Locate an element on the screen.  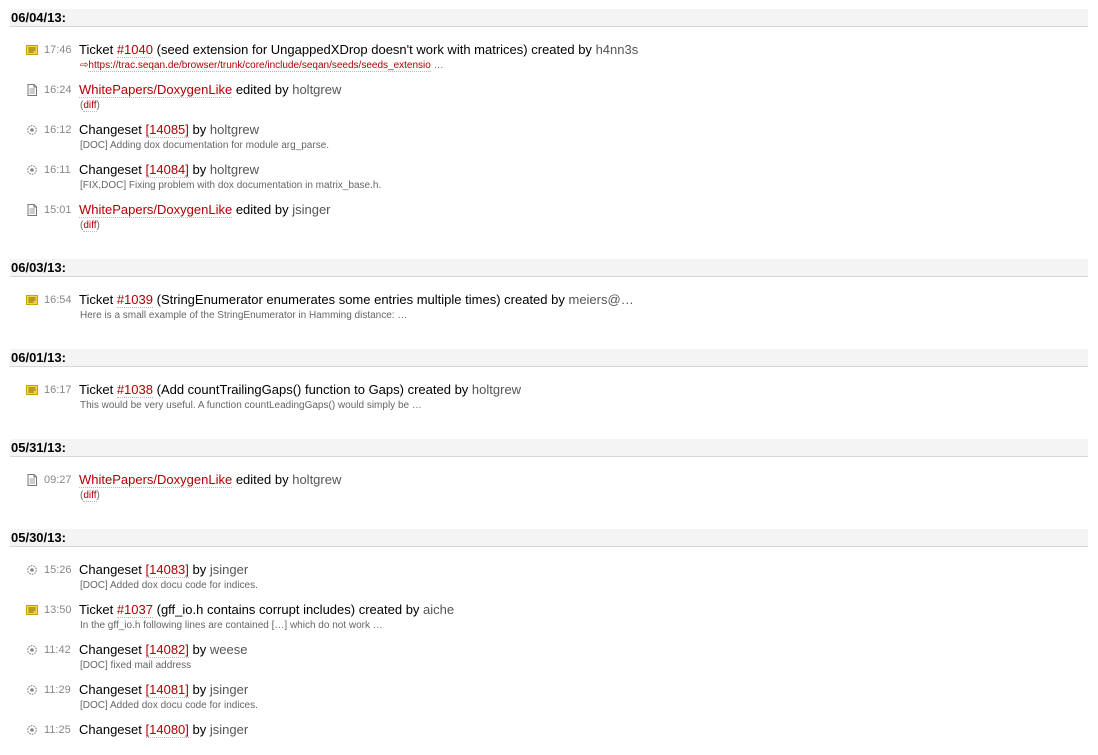
ticket-summary: (gff_io.h contains corrupt includes) is located at coordinates (256, 609).